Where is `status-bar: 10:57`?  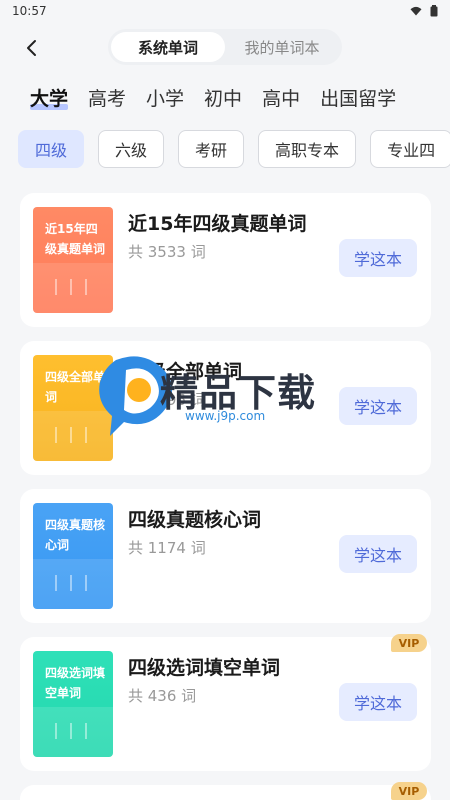 status-bar: 10:57 is located at coordinates (225, 11).